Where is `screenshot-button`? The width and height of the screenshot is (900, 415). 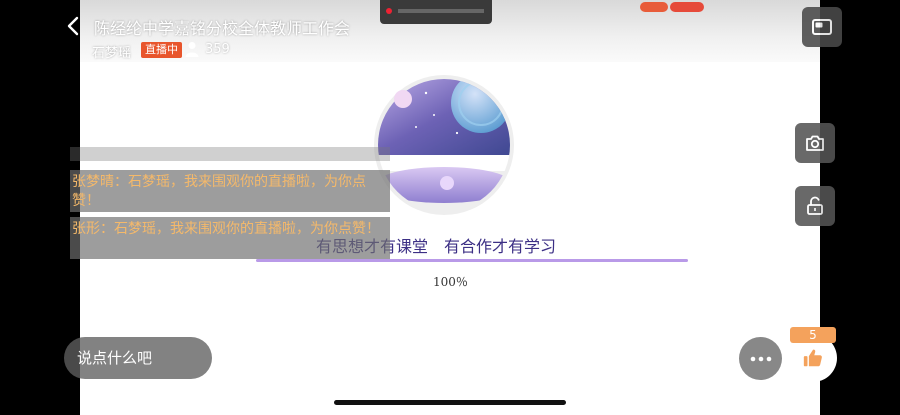 screenshot-button is located at coordinates (815, 143).